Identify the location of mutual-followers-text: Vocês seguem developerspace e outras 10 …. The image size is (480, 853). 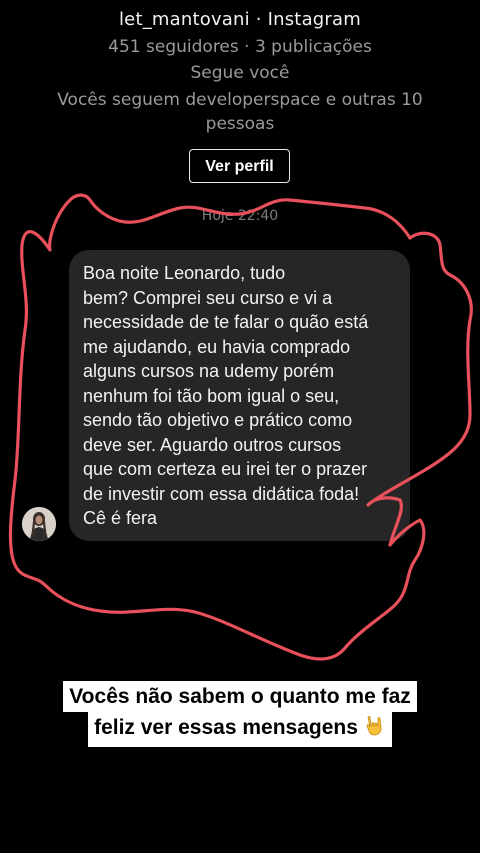
(240, 112).